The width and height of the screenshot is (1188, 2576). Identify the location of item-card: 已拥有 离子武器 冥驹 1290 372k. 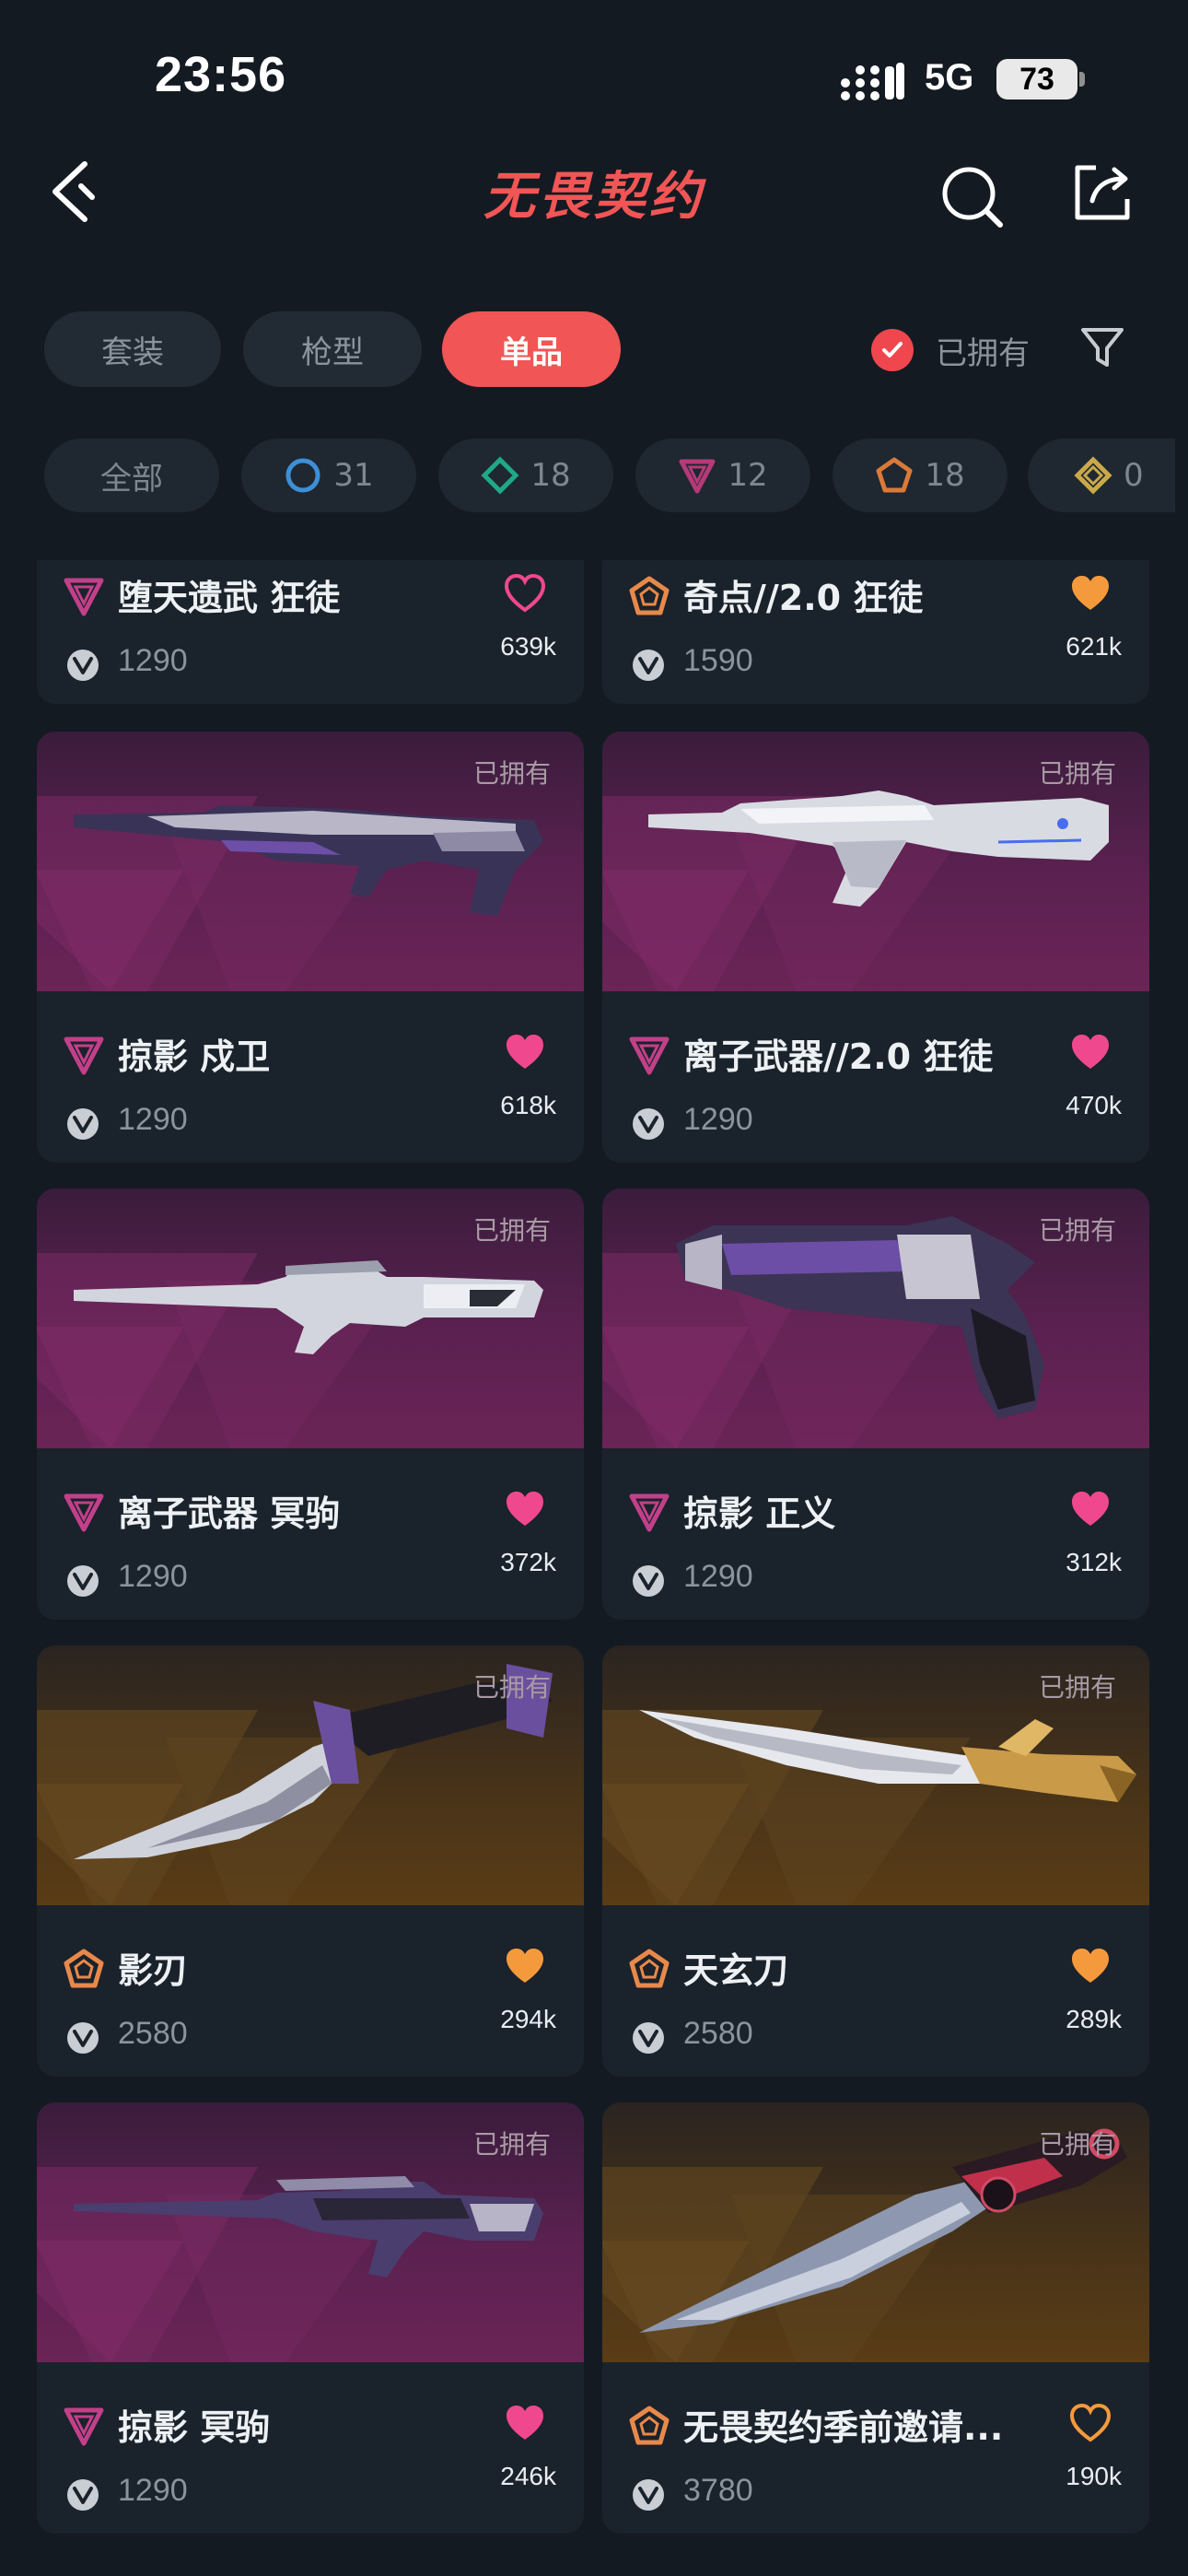
(311, 1404).